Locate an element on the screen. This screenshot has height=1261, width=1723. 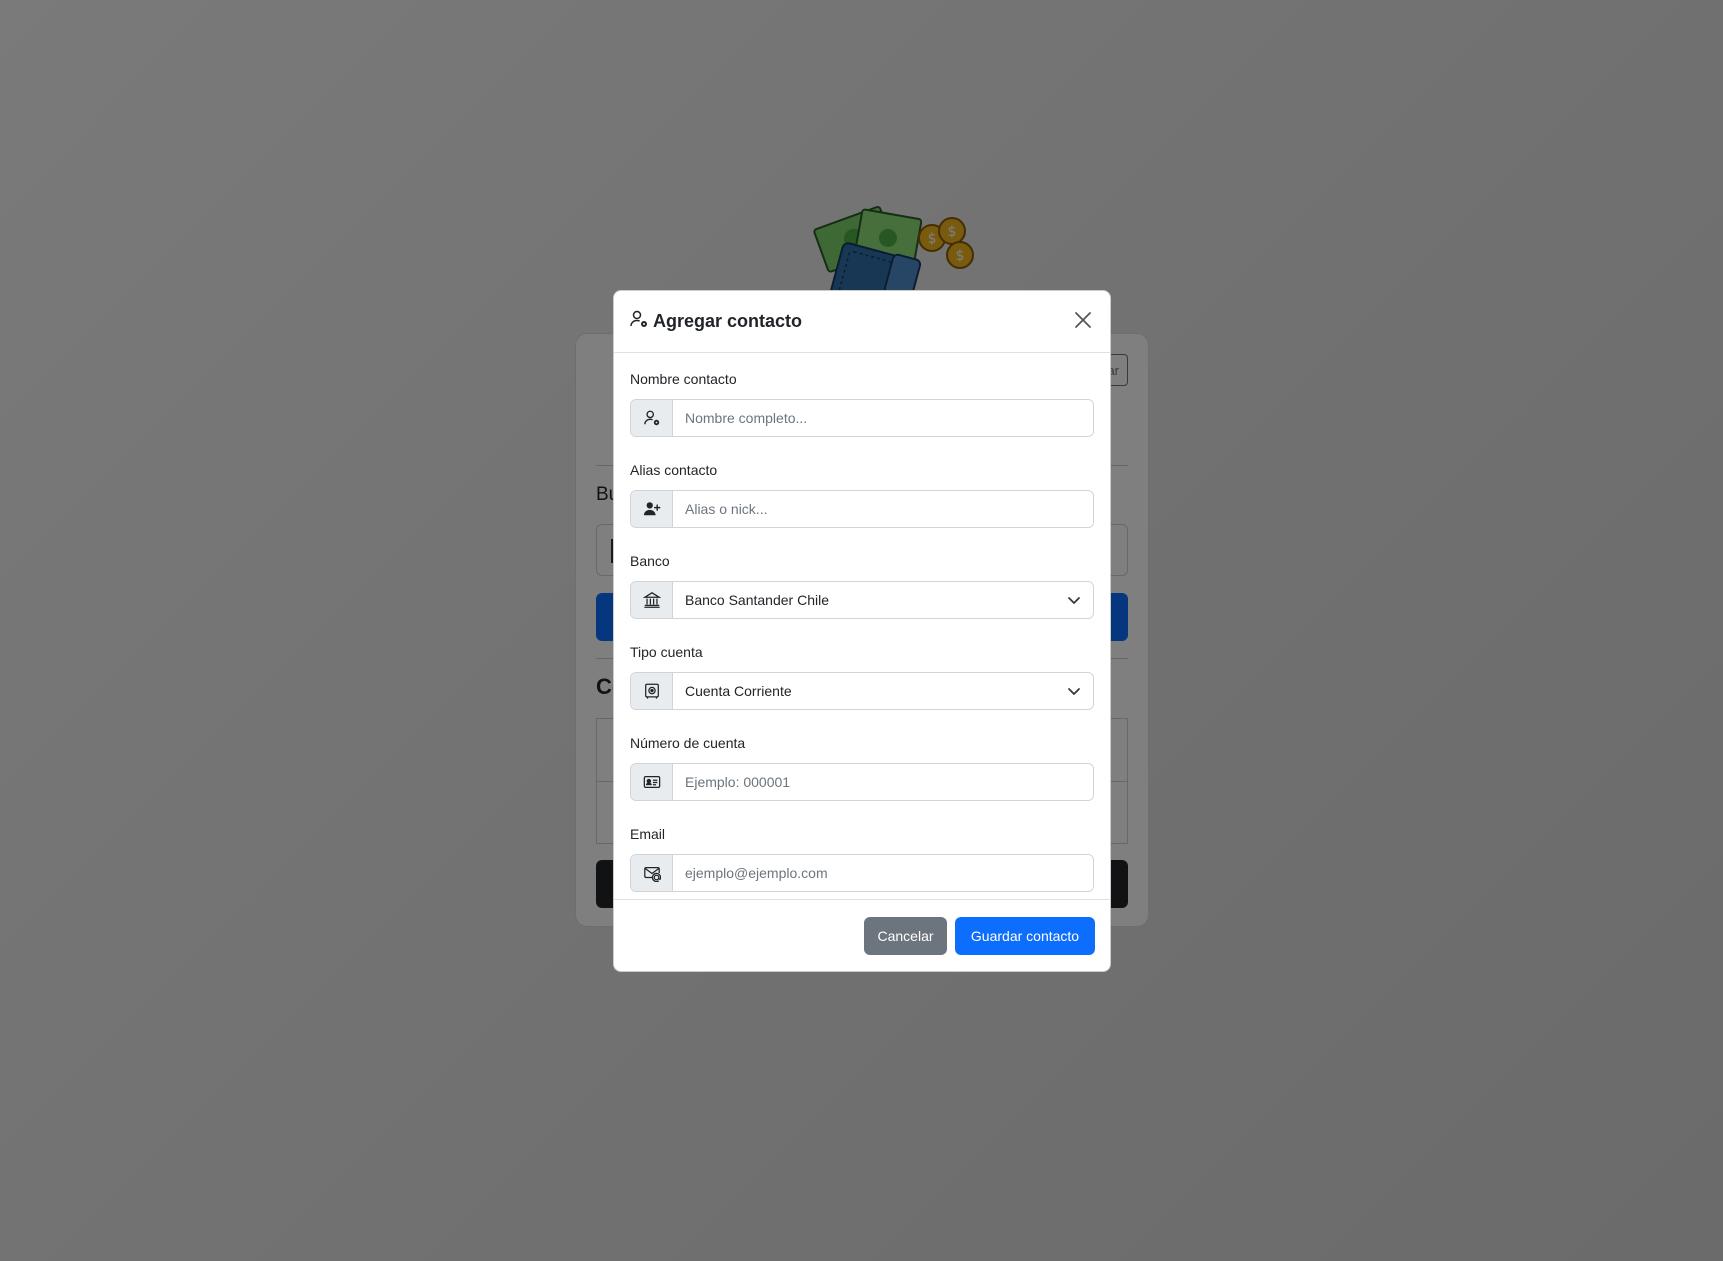
field-nombre: Nombre contacto is located at coordinates (862, 404).